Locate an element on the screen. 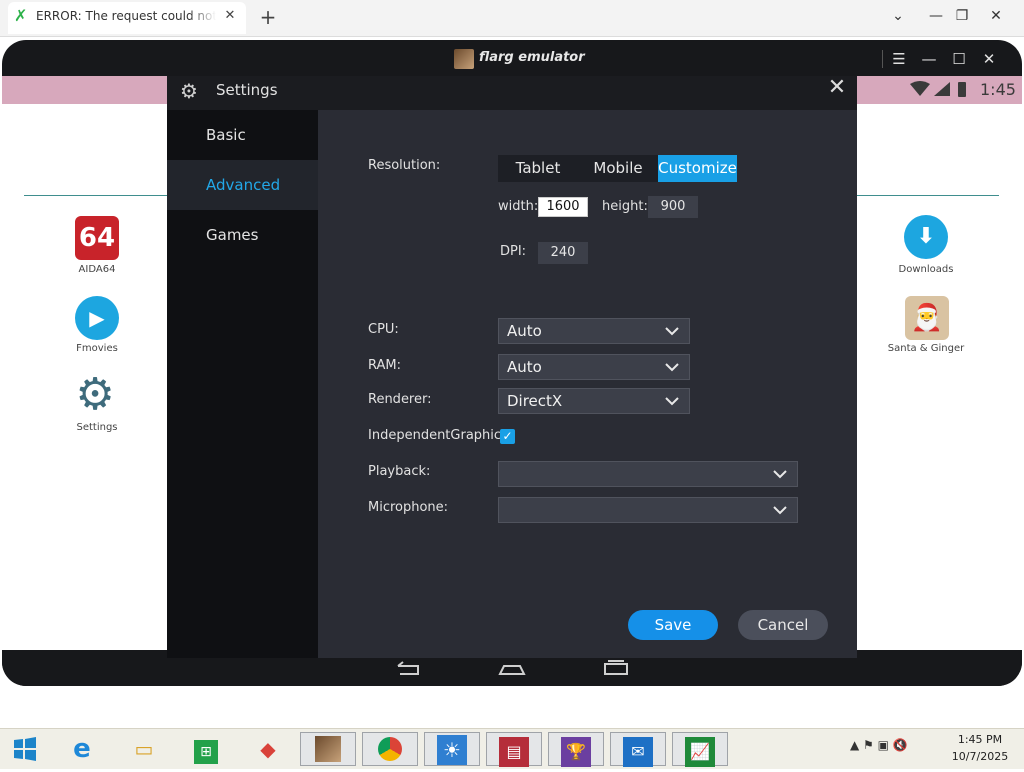 The image size is (1024, 772). system-tray-icons: ▲ ⚑ ▣ 🔇 is located at coordinates (895, 748).